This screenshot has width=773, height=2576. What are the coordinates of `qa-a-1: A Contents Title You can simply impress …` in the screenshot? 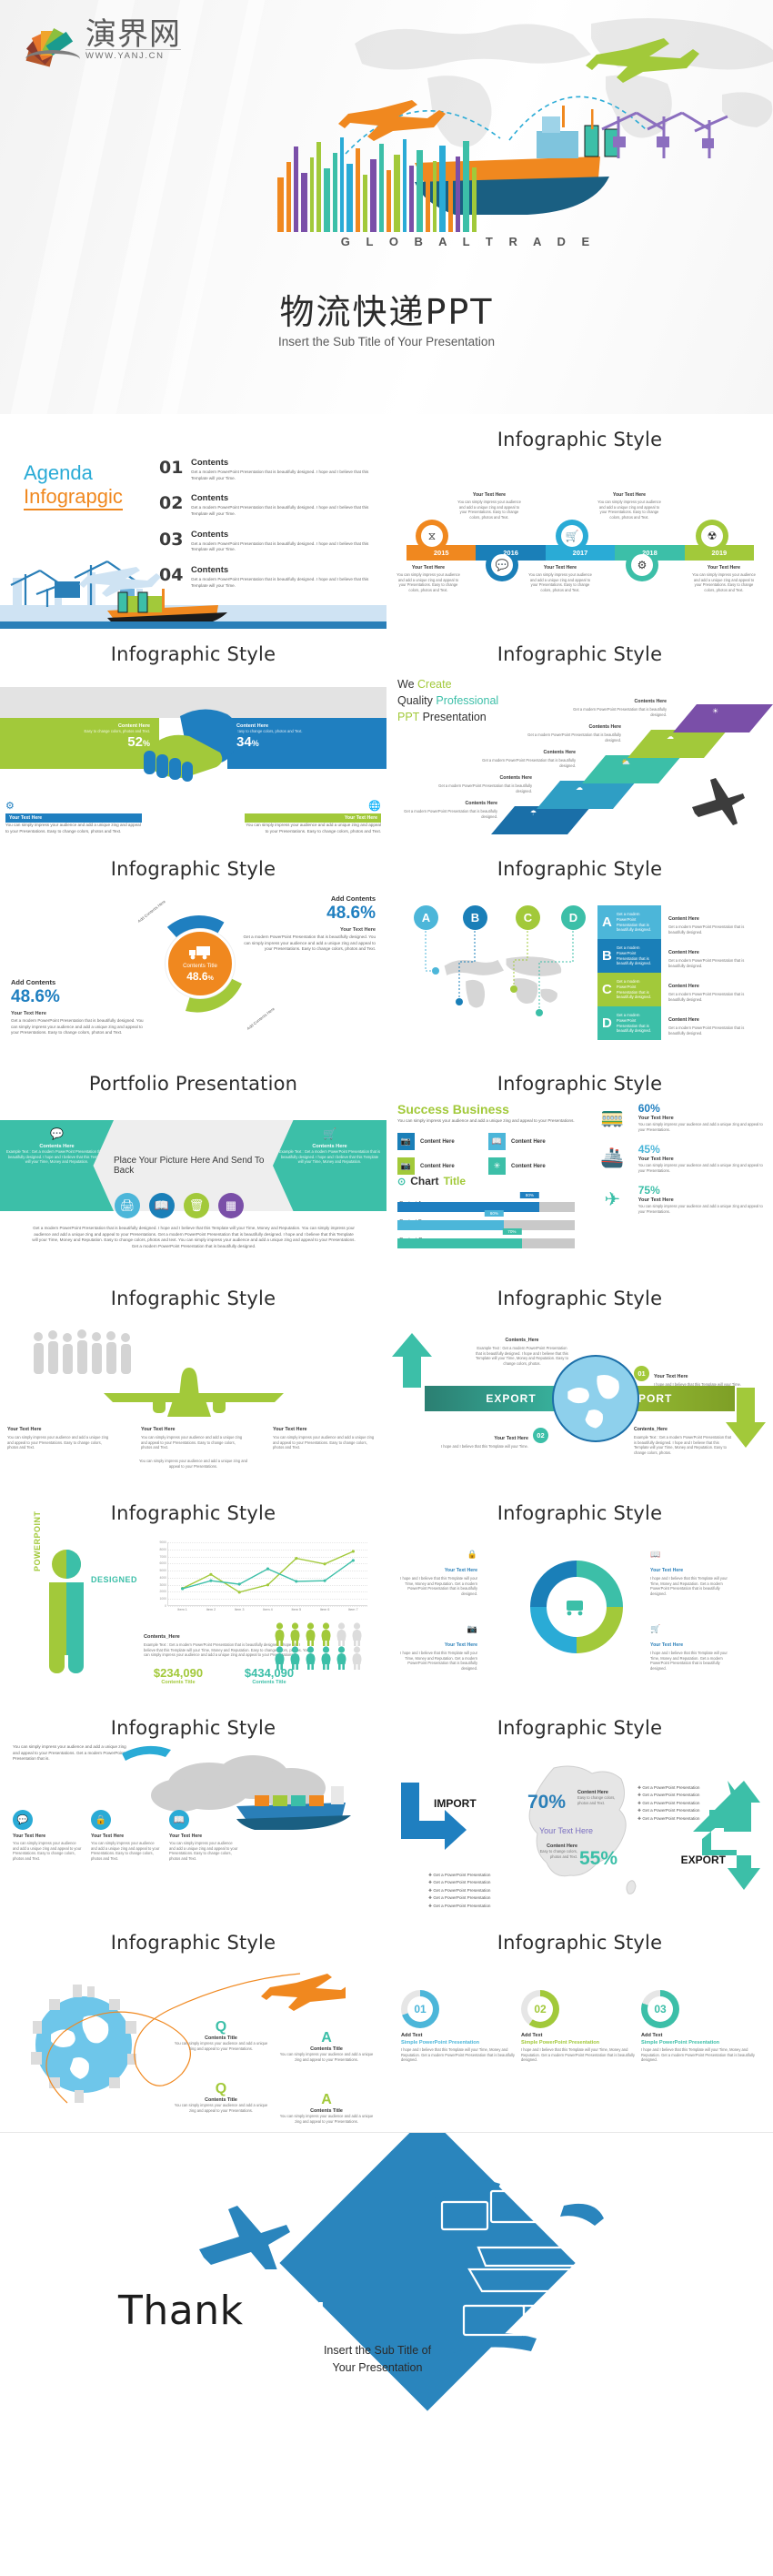 It's located at (326, 2046).